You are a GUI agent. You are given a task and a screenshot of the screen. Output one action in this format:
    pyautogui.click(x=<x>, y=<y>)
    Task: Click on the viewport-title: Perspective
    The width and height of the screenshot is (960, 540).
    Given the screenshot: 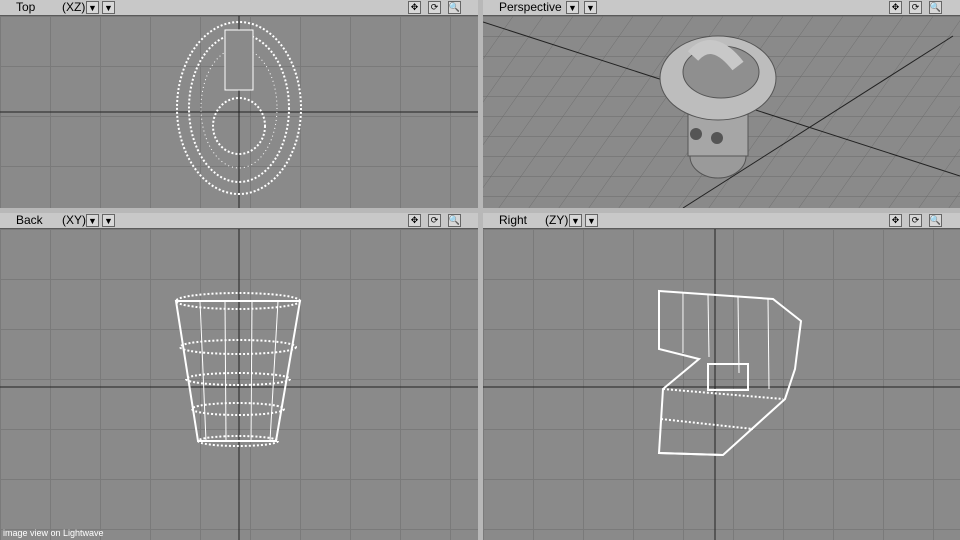 What is the action you would take?
    pyautogui.click(x=530, y=7)
    